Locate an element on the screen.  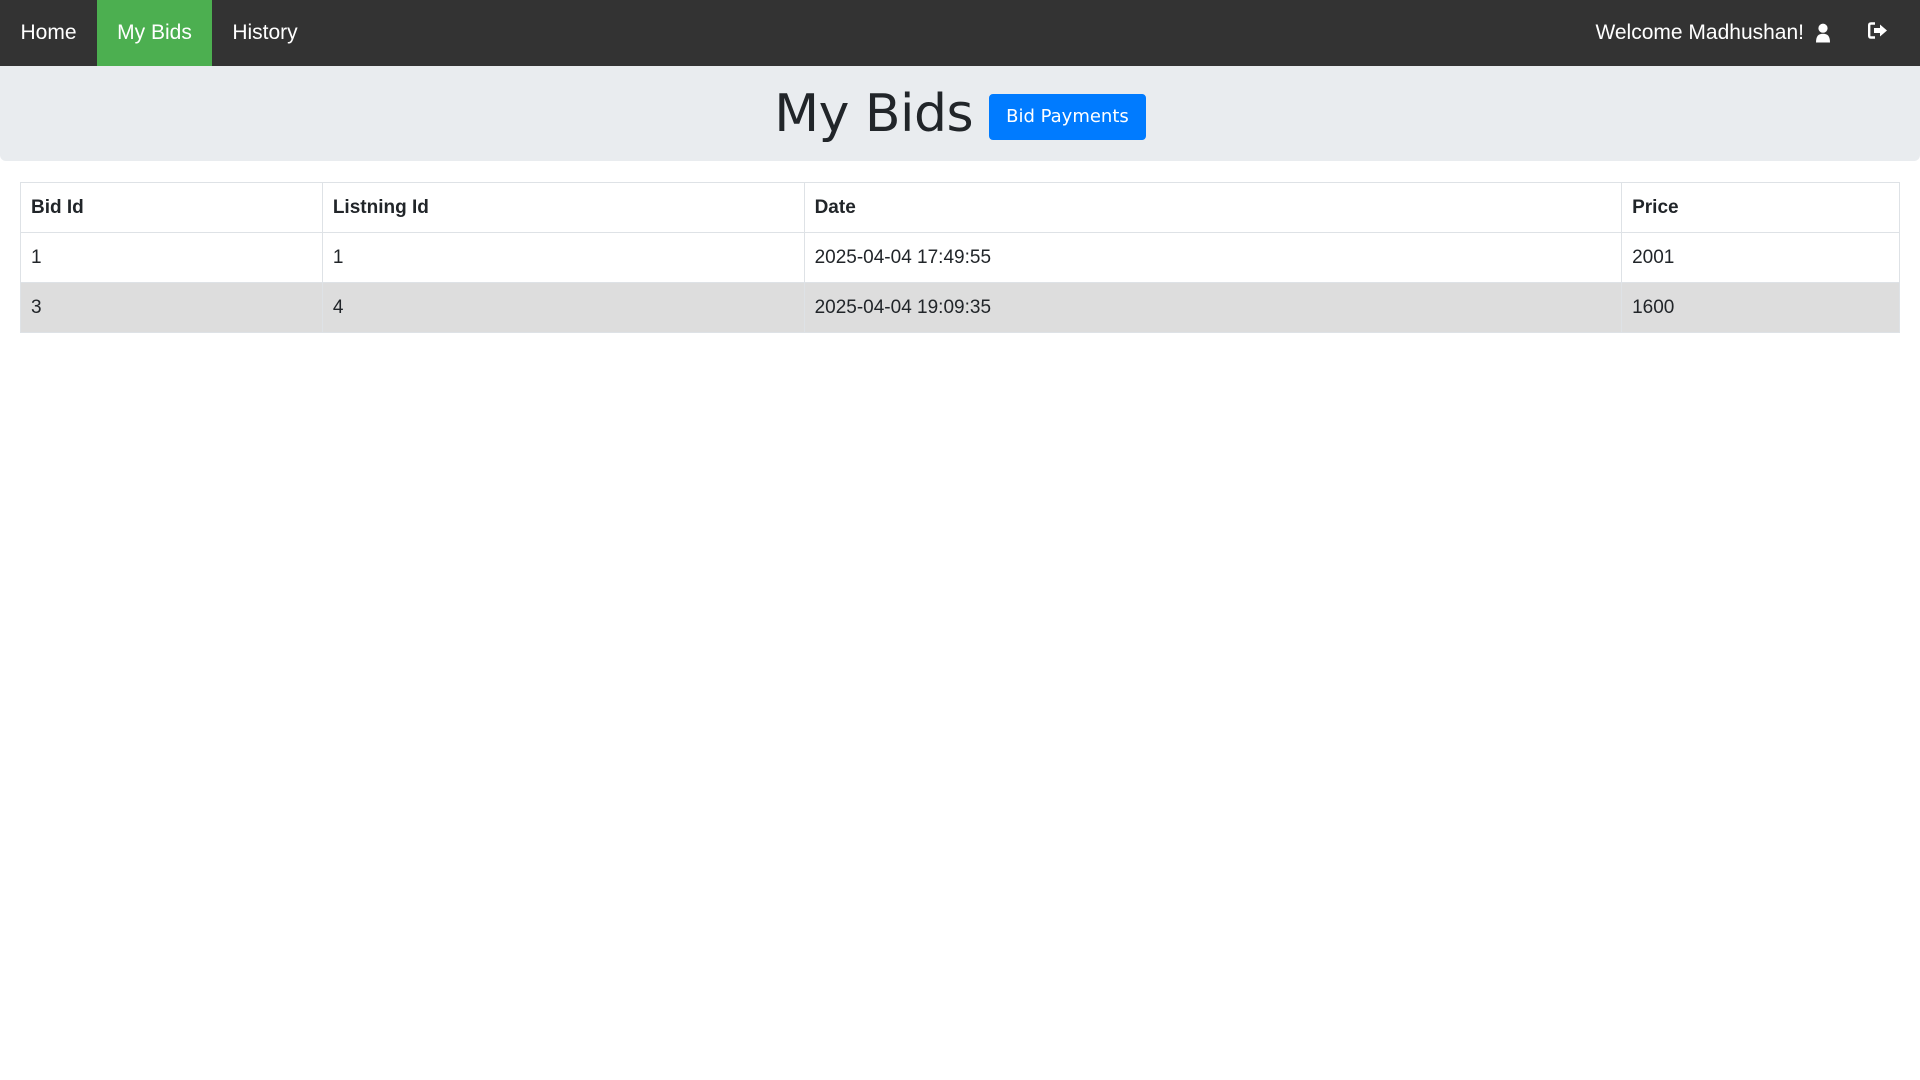
bid-payments-button: Bid Payments is located at coordinates (1067, 116).